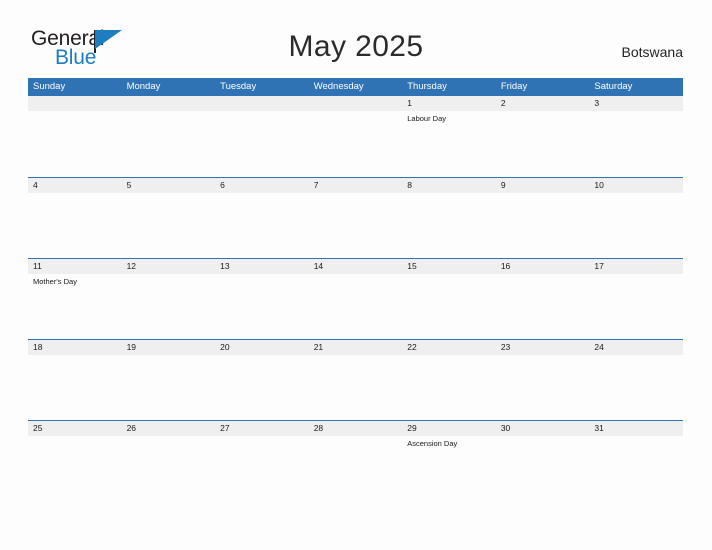 This screenshot has width=712, height=550. I want to click on page-title: May 2025, so click(356, 46).